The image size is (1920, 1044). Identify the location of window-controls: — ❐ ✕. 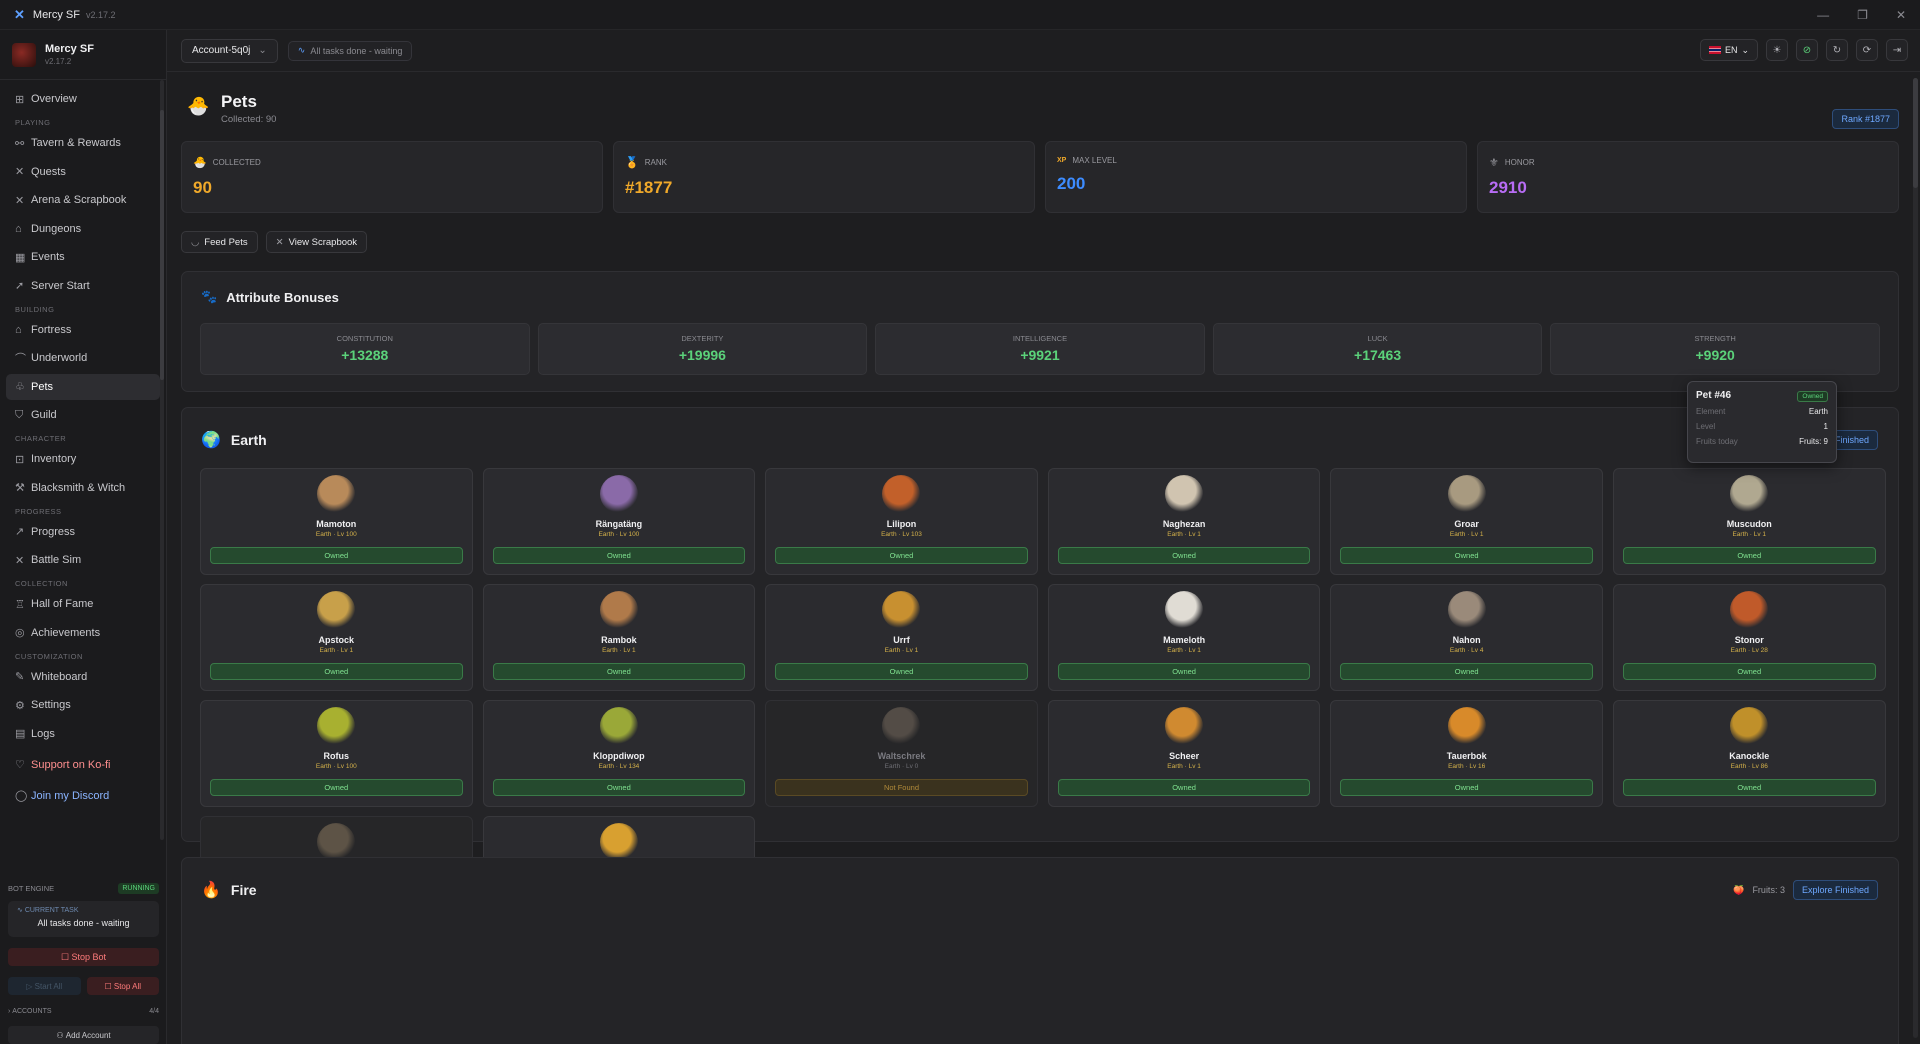
(1861, 15).